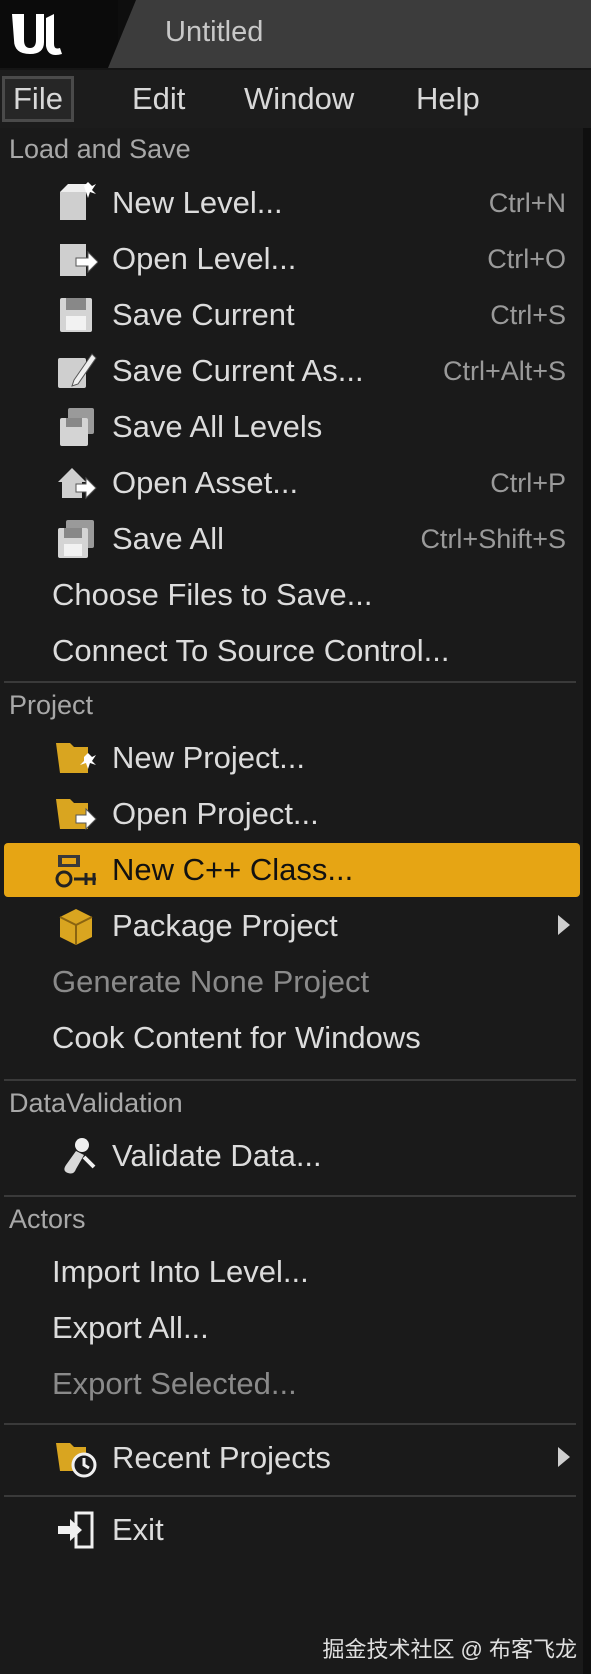 The image size is (591, 1674). I want to click on open-asset-icon, so click(76, 483).